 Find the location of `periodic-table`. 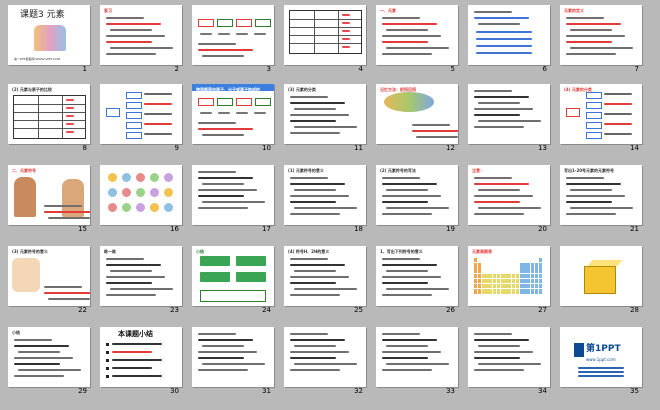

periodic-table is located at coordinates (509, 278).